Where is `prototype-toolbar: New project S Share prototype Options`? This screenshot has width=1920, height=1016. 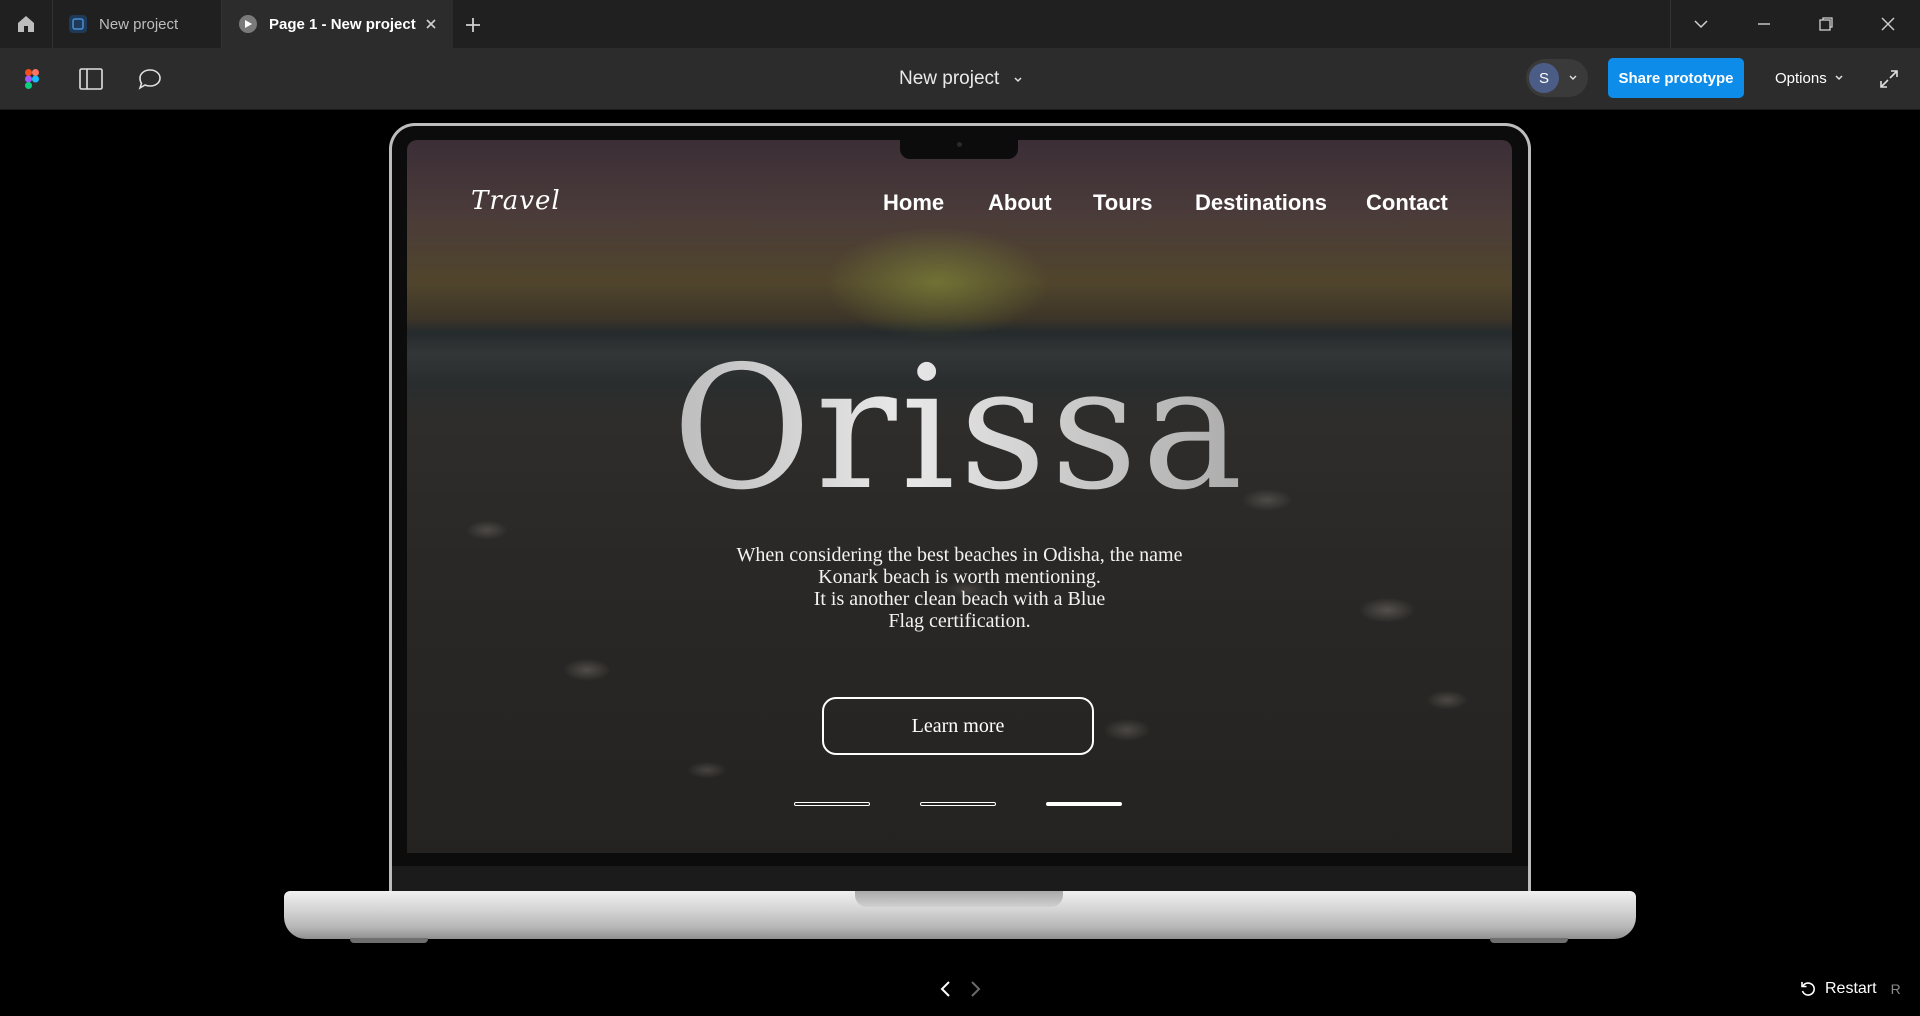
prototype-toolbar: New project S Share prototype Options is located at coordinates (960, 79).